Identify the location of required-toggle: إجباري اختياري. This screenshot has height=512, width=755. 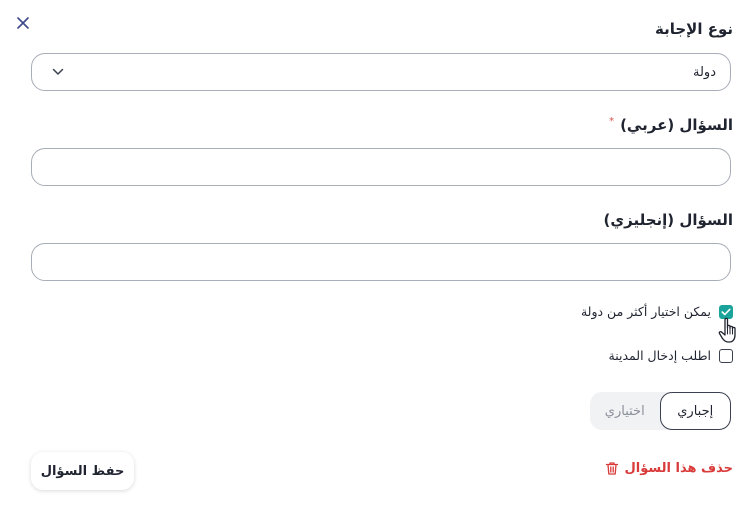
(660, 411).